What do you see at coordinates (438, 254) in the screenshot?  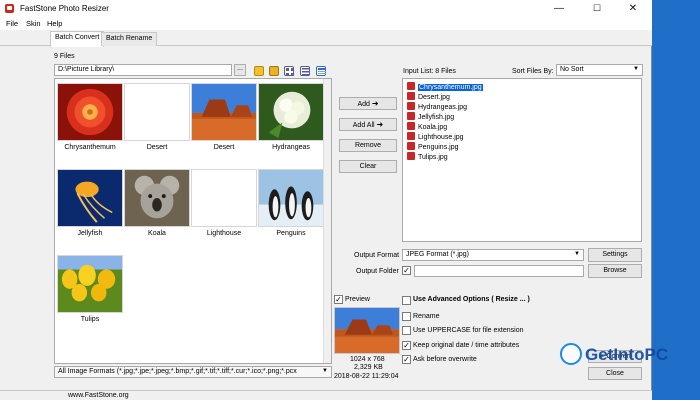 I see `output-format-value: JPEG Format (*.jpg)` at bounding box center [438, 254].